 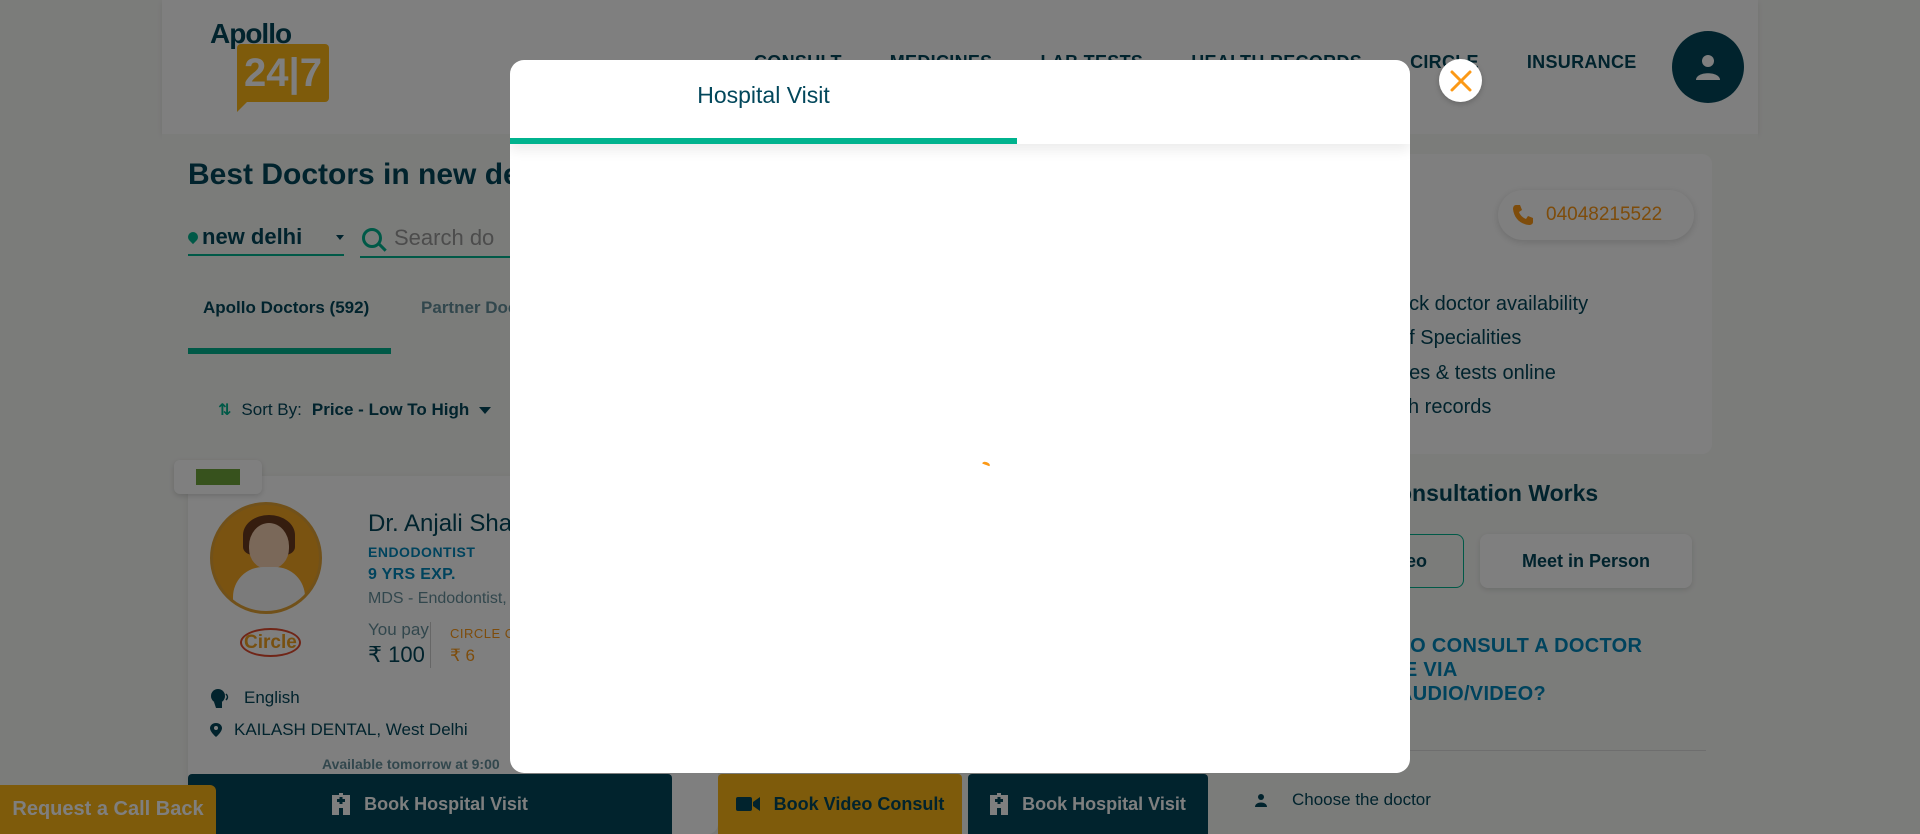 I want to click on close-button, so click(x=1460, y=80).